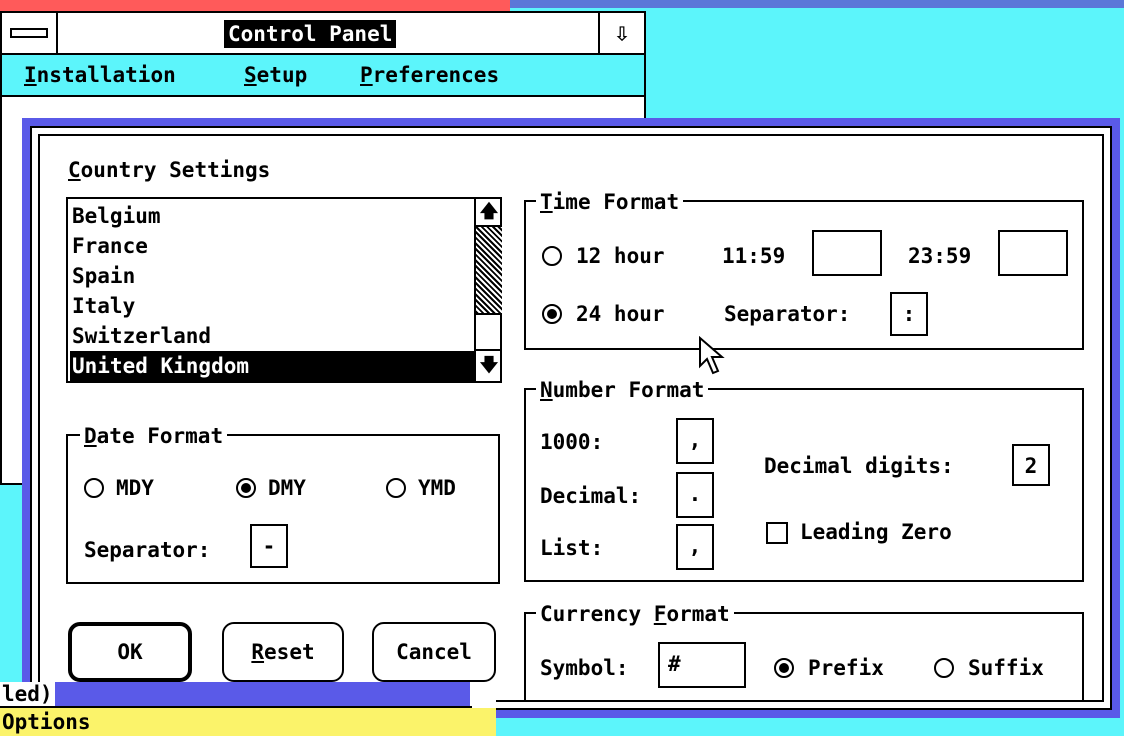  Describe the element at coordinates (310, 34) in the screenshot. I see `window-title: Control Panel` at that location.